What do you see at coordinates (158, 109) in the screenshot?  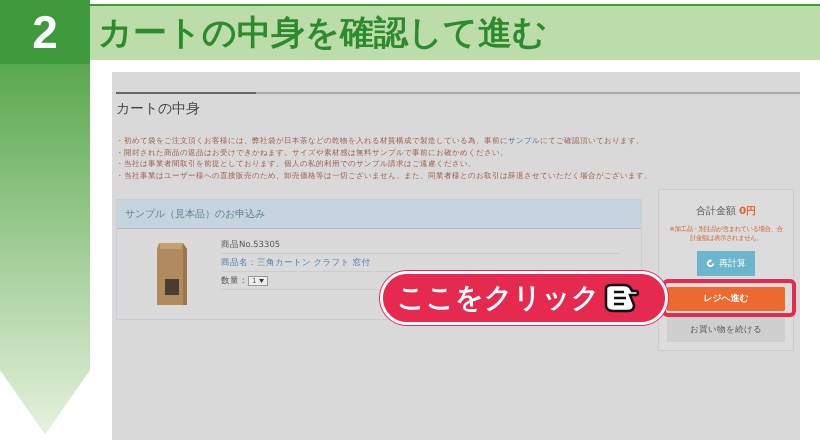 I see `page-heading: カートの中身` at bounding box center [158, 109].